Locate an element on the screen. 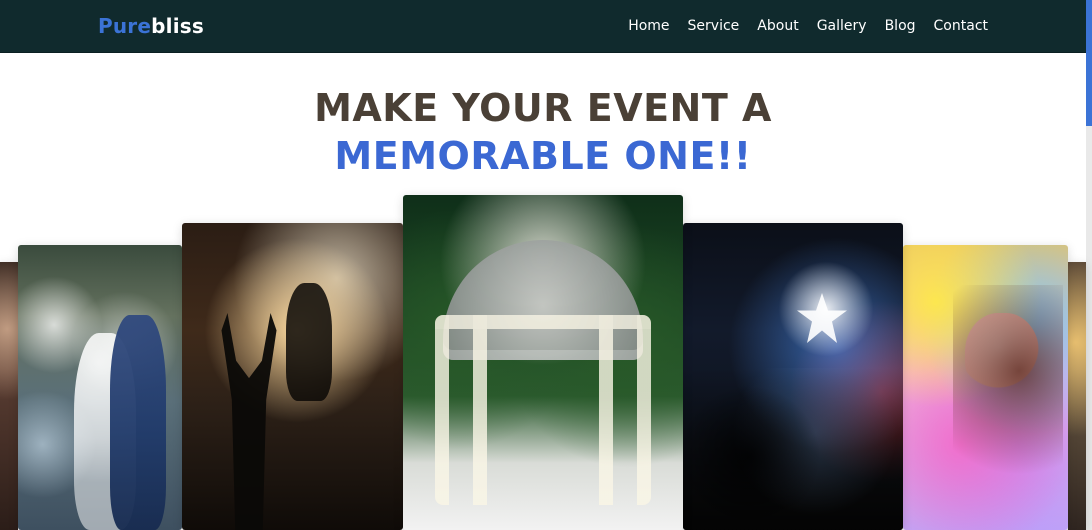  holi-color-photo is located at coordinates (985, 387).